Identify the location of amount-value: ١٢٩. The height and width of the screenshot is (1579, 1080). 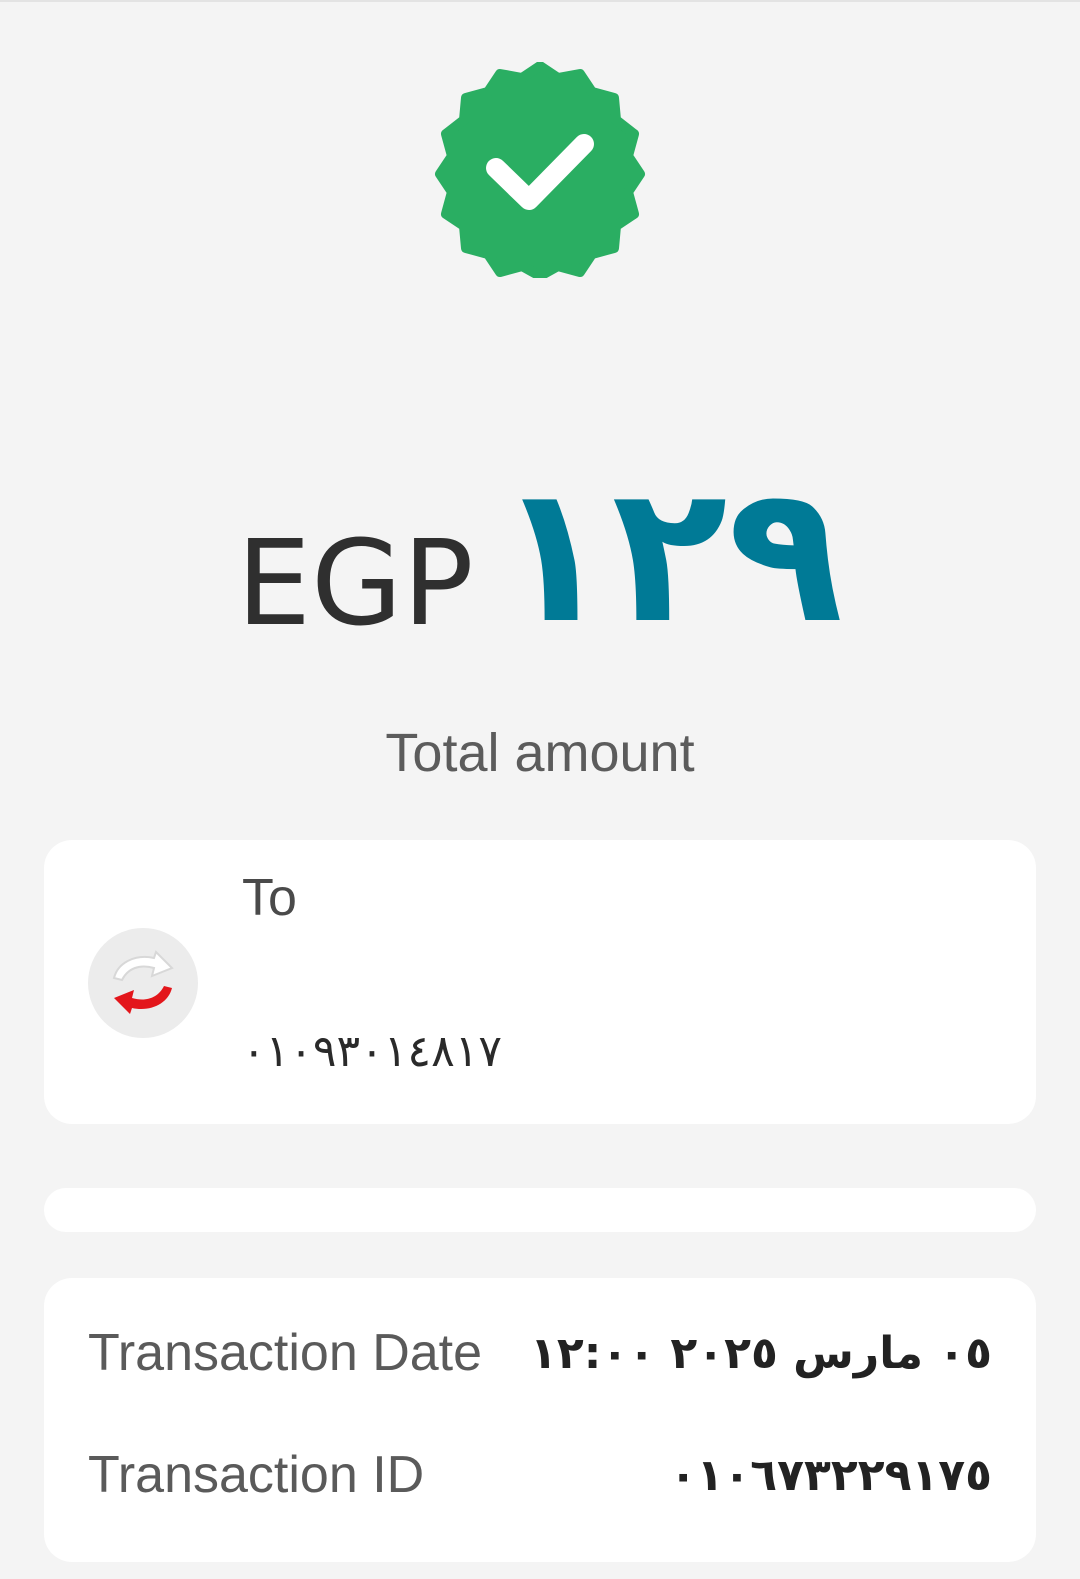
(669, 554).